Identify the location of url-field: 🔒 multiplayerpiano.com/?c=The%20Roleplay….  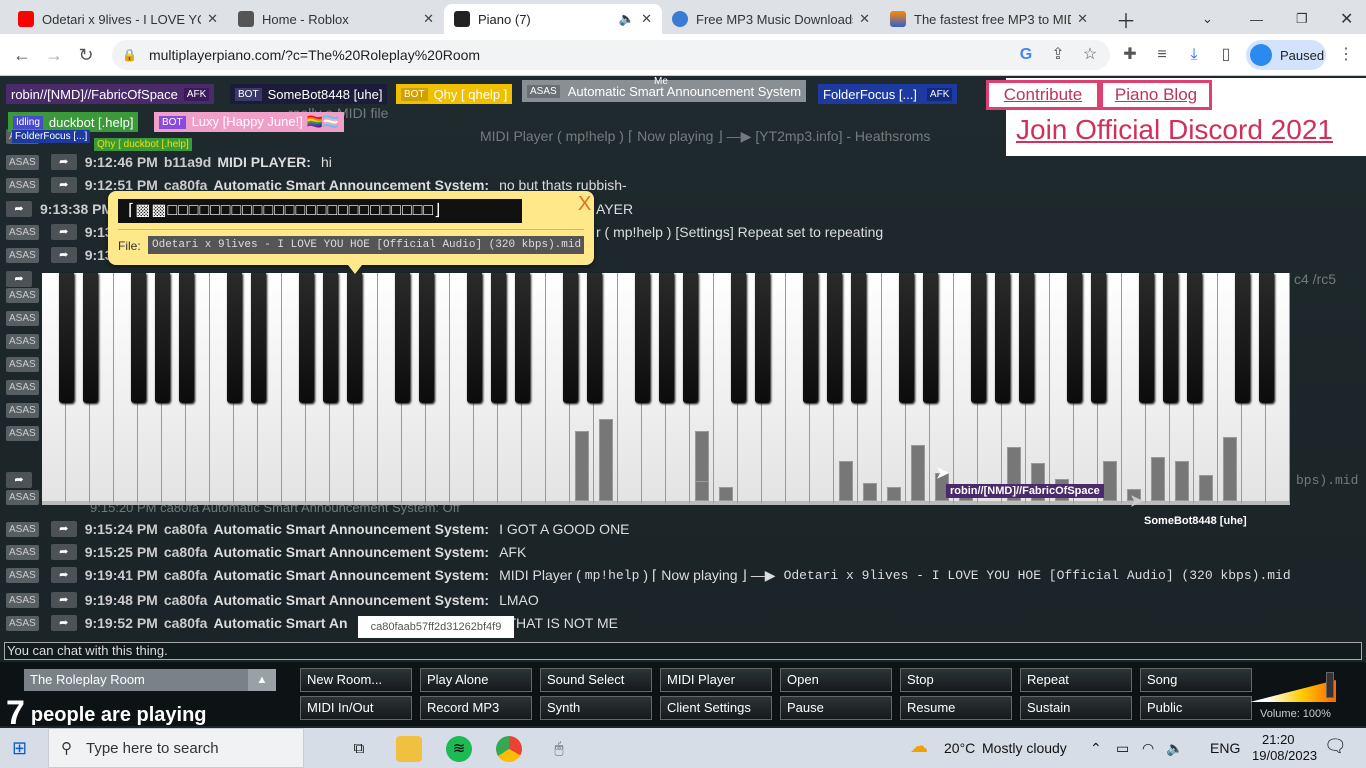
(611, 55).